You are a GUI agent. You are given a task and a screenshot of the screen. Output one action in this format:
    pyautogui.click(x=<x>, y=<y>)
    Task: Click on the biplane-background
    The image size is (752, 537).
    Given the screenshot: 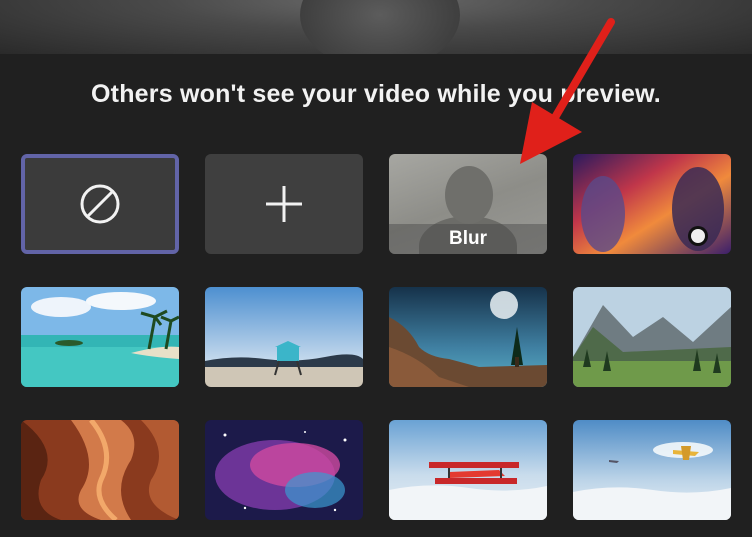 What is the action you would take?
    pyautogui.click(x=468, y=470)
    